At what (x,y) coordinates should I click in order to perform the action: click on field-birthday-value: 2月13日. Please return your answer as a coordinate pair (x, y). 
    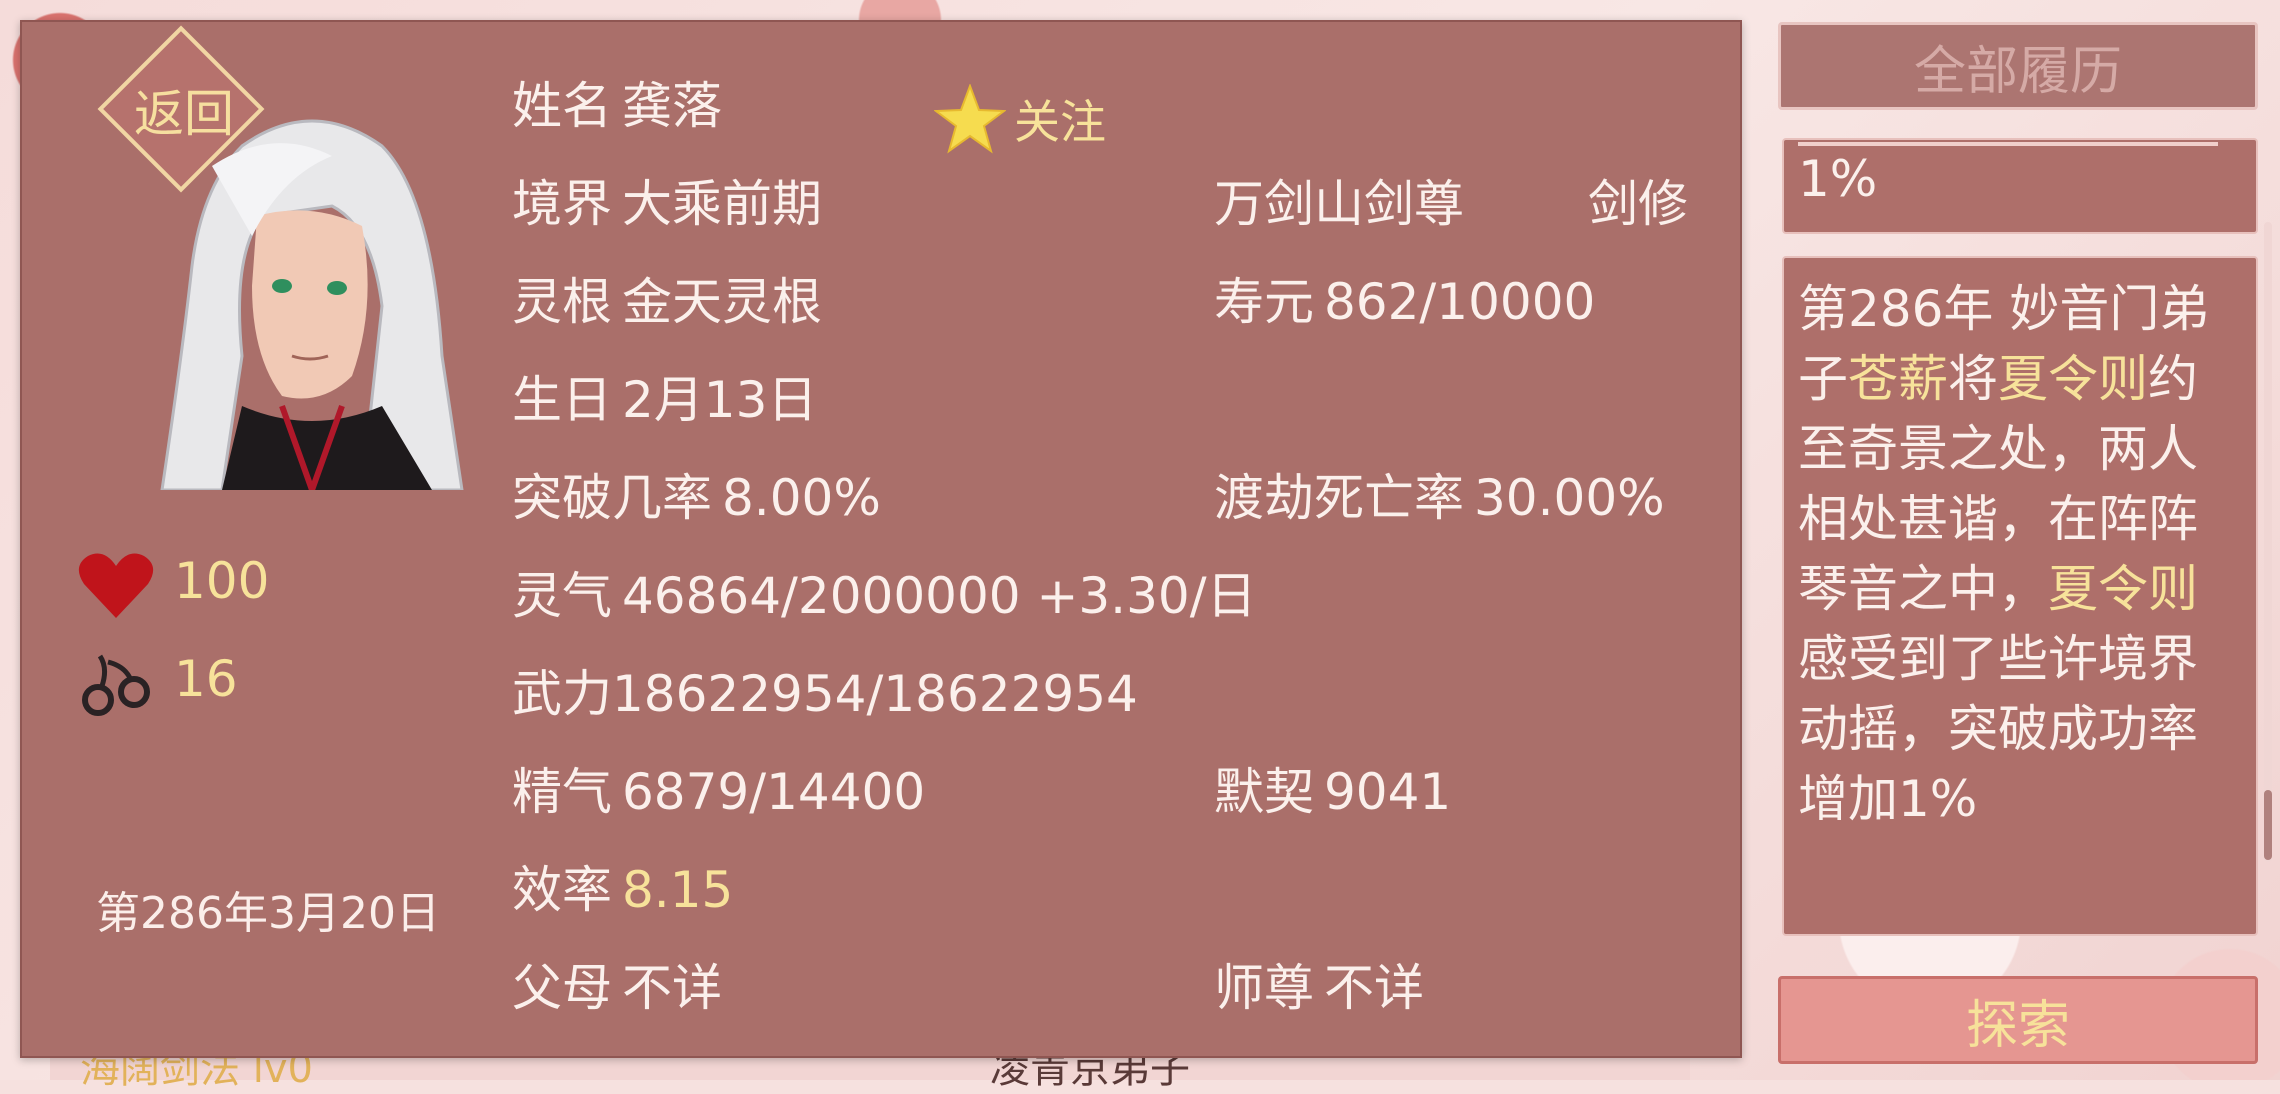
    Looking at the image, I should click on (720, 400).